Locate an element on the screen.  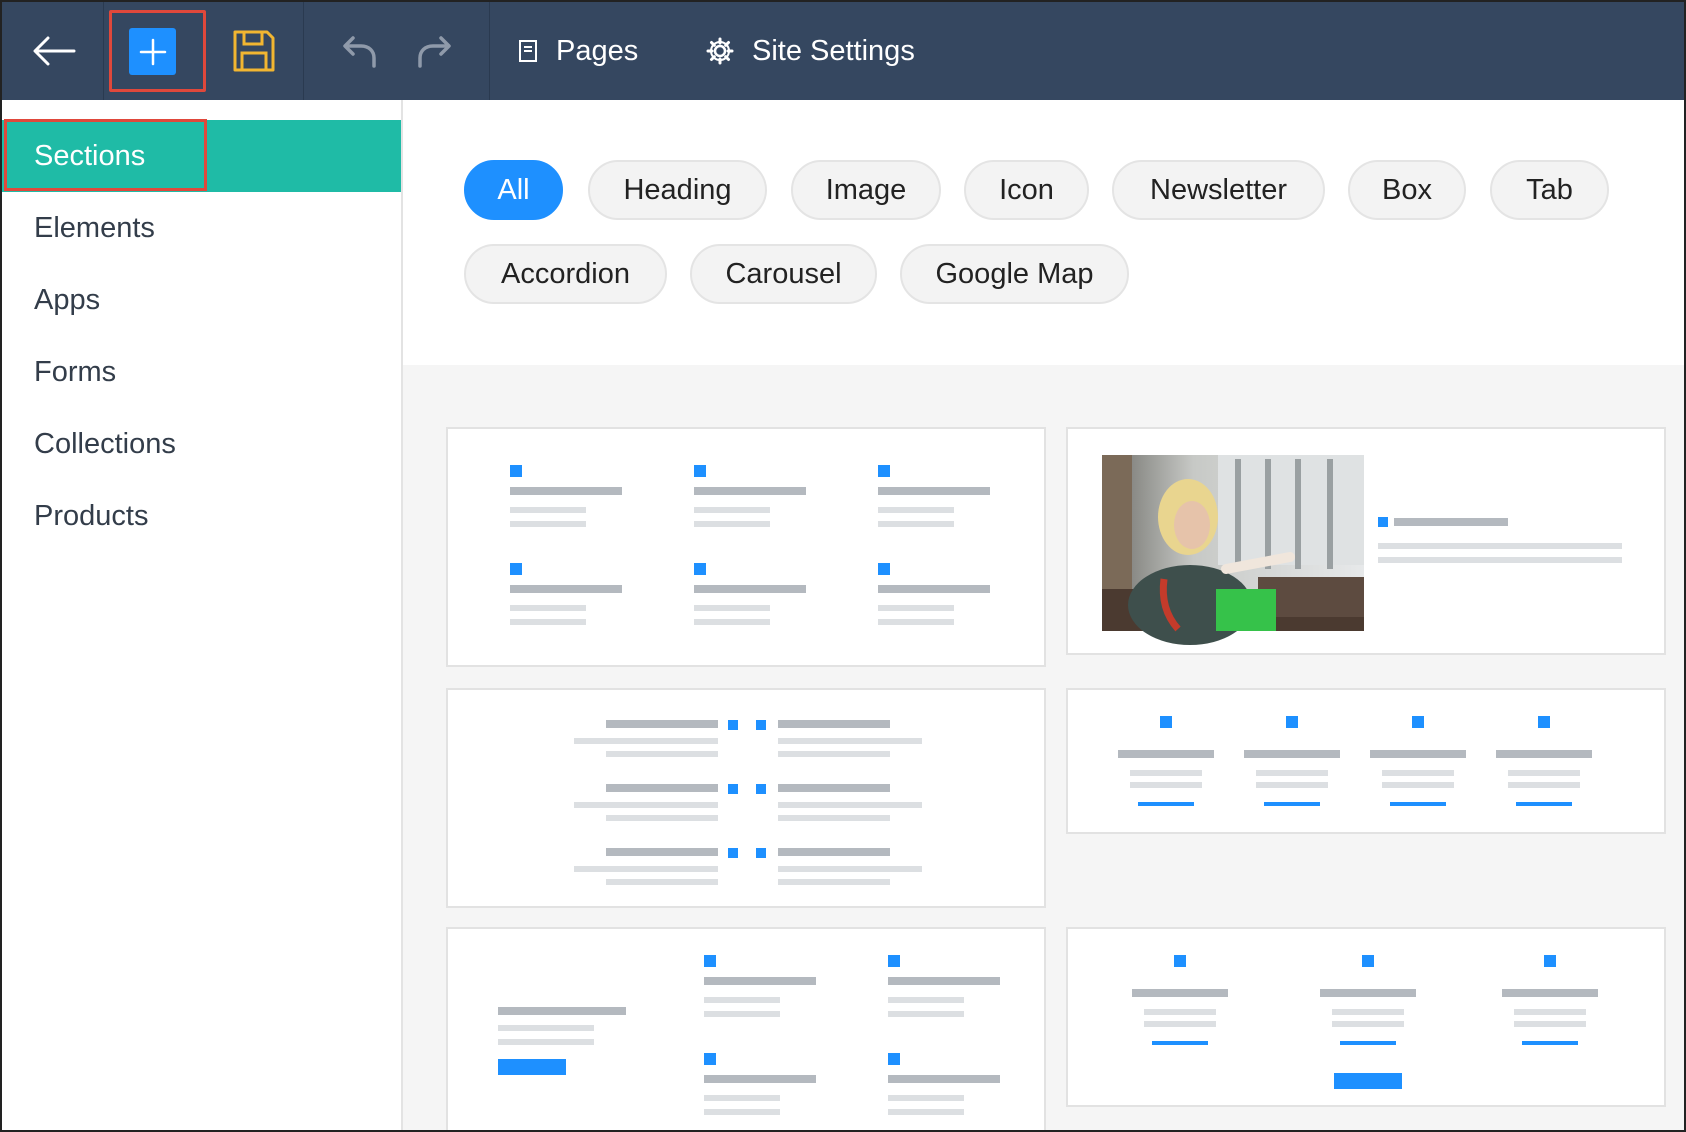
site-settings-button: Site Settings is located at coordinates (810, 51).